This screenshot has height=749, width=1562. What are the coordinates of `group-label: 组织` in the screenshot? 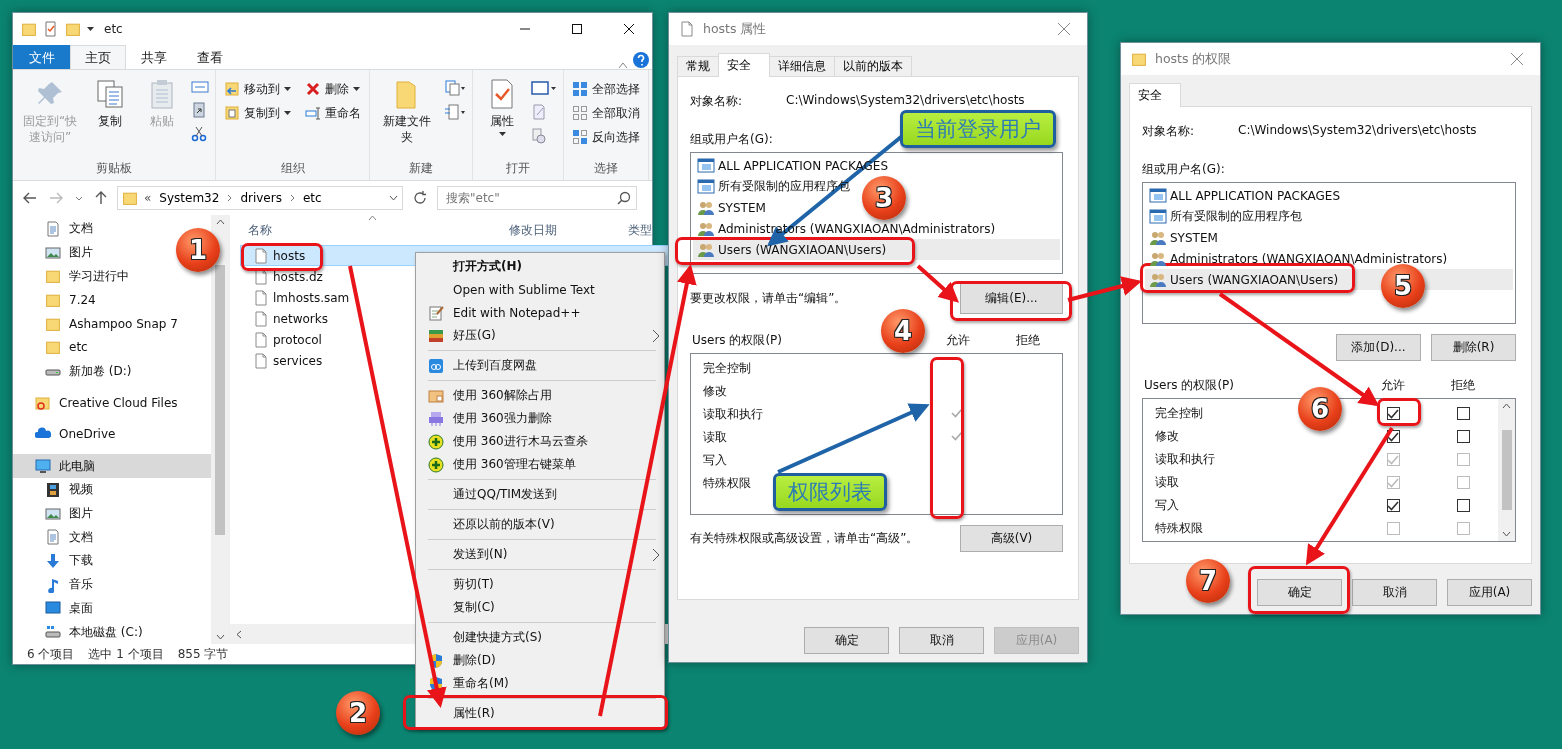 It's located at (292, 168).